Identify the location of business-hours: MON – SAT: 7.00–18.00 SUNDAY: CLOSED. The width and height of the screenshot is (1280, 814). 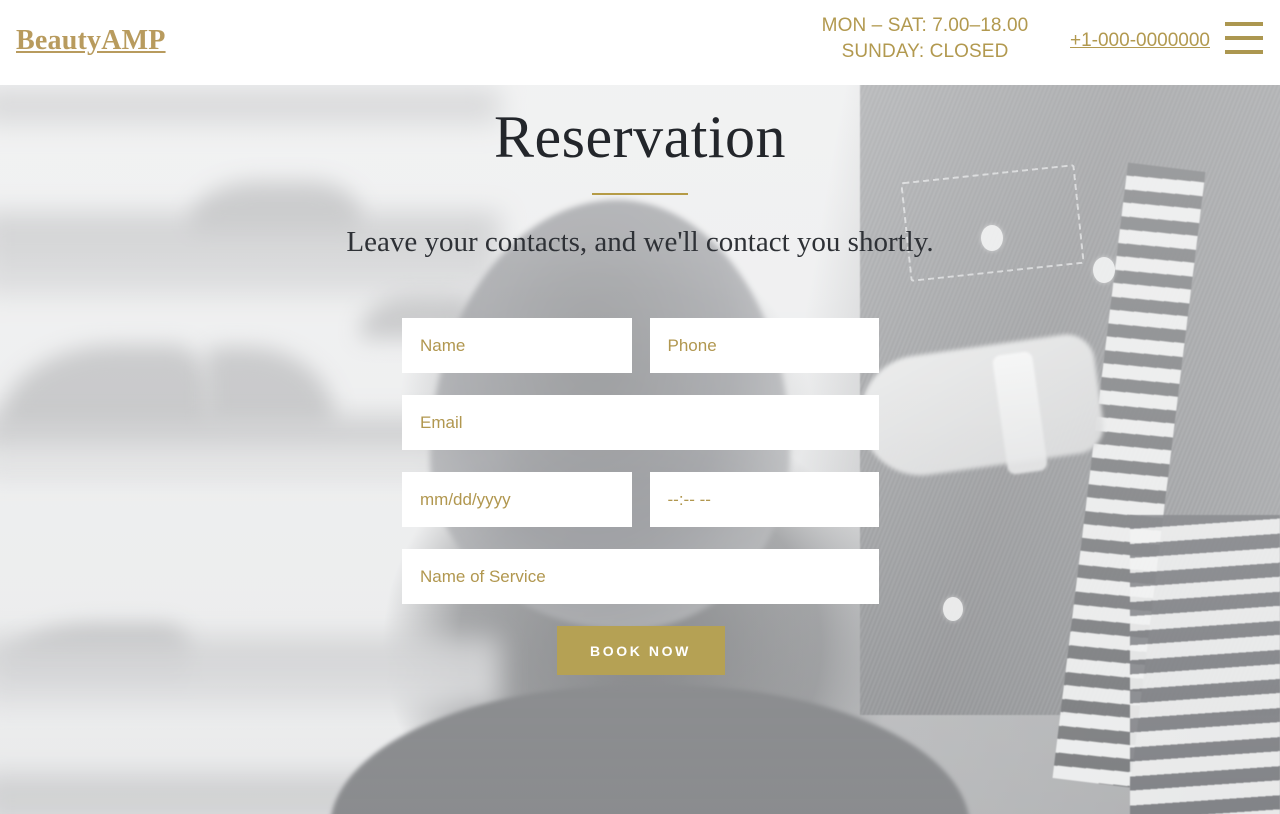
(925, 39).